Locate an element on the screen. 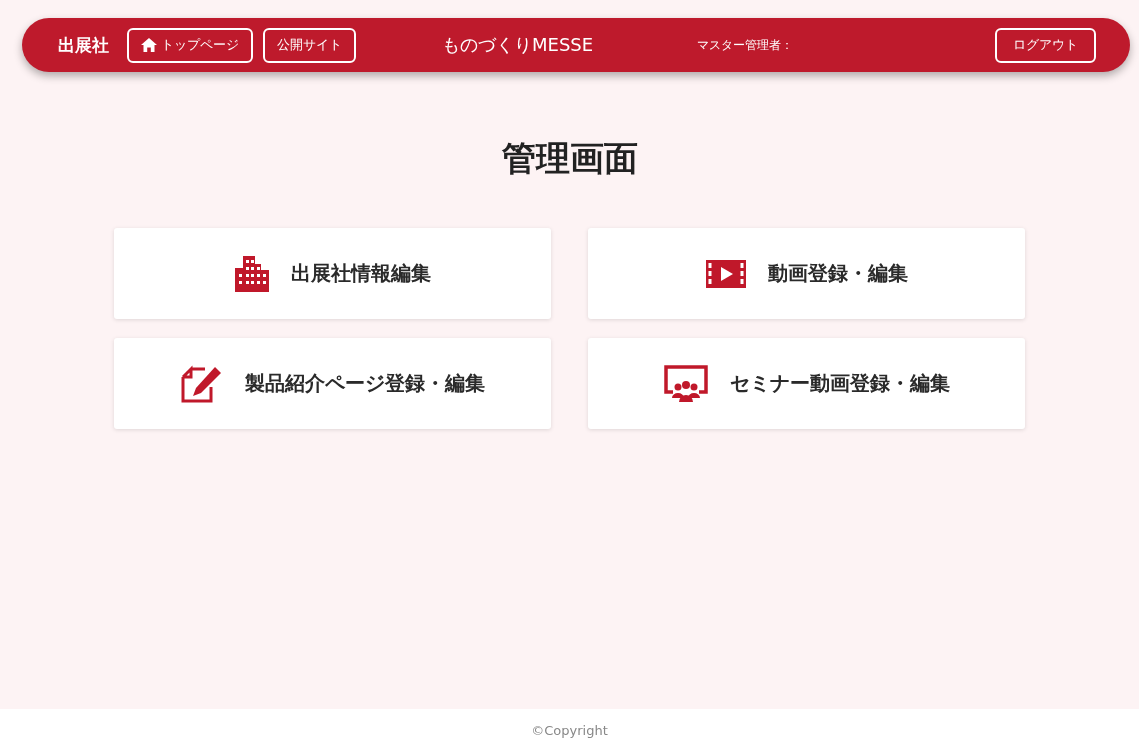 The image size is (1139, 751). top-page-button: トップページ is located at coordinates (190, 45).